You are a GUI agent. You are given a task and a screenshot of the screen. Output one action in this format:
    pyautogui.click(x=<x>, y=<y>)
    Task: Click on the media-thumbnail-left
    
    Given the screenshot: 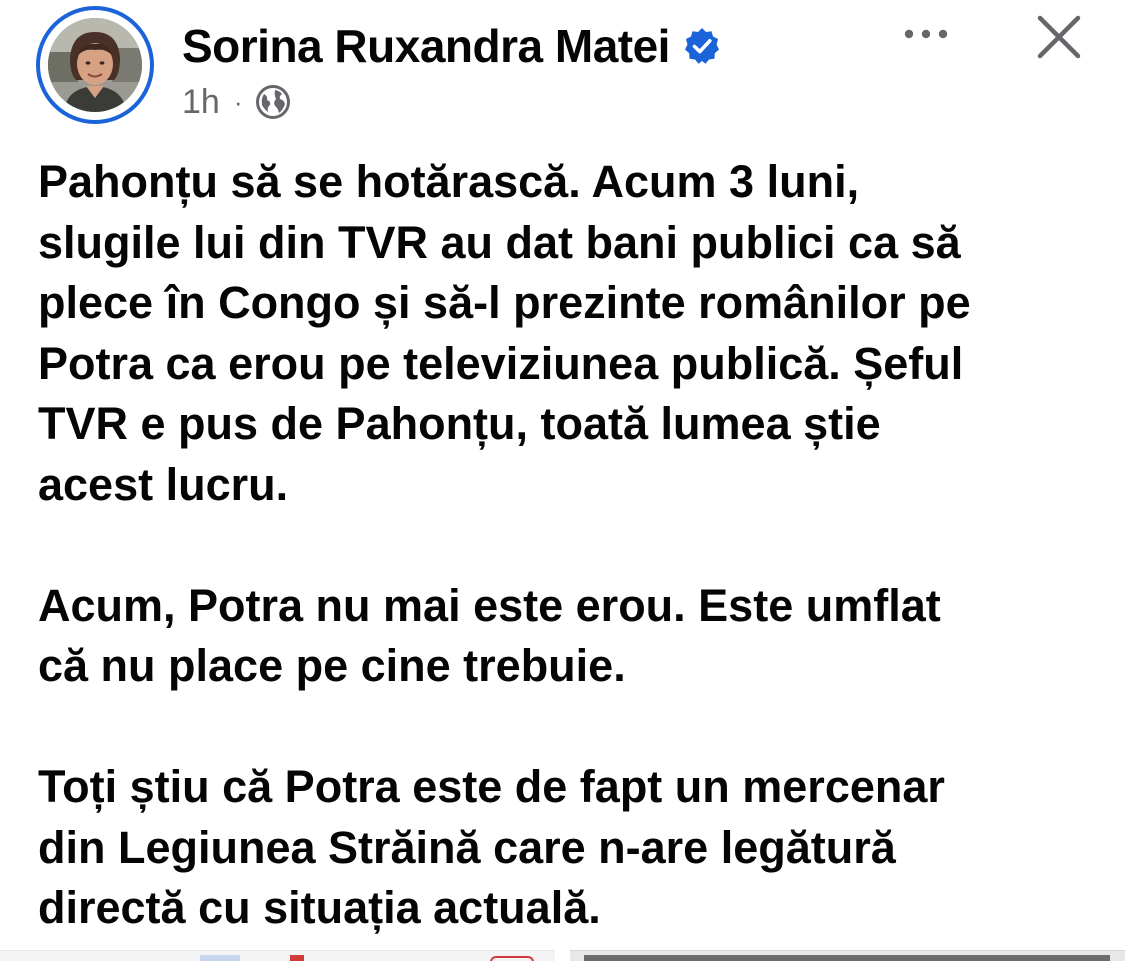 What is the action you would take?
    pyautogui.click(x=277, y=955)
    